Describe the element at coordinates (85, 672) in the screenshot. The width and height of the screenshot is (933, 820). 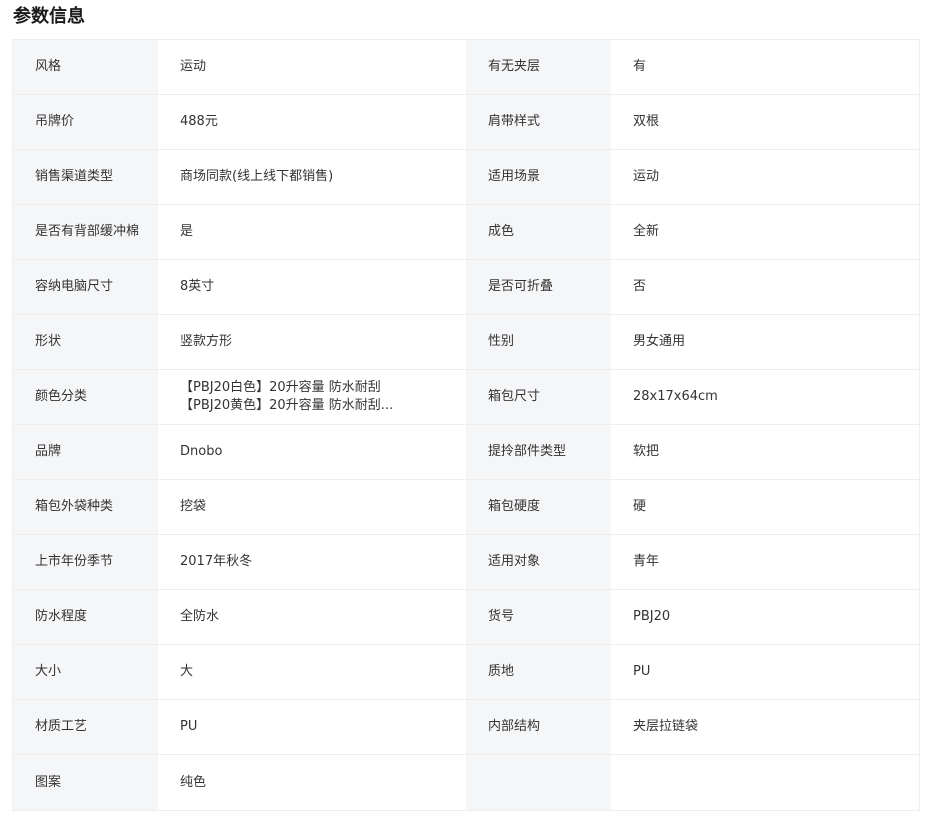
I see `param-key: 大小` at that location.